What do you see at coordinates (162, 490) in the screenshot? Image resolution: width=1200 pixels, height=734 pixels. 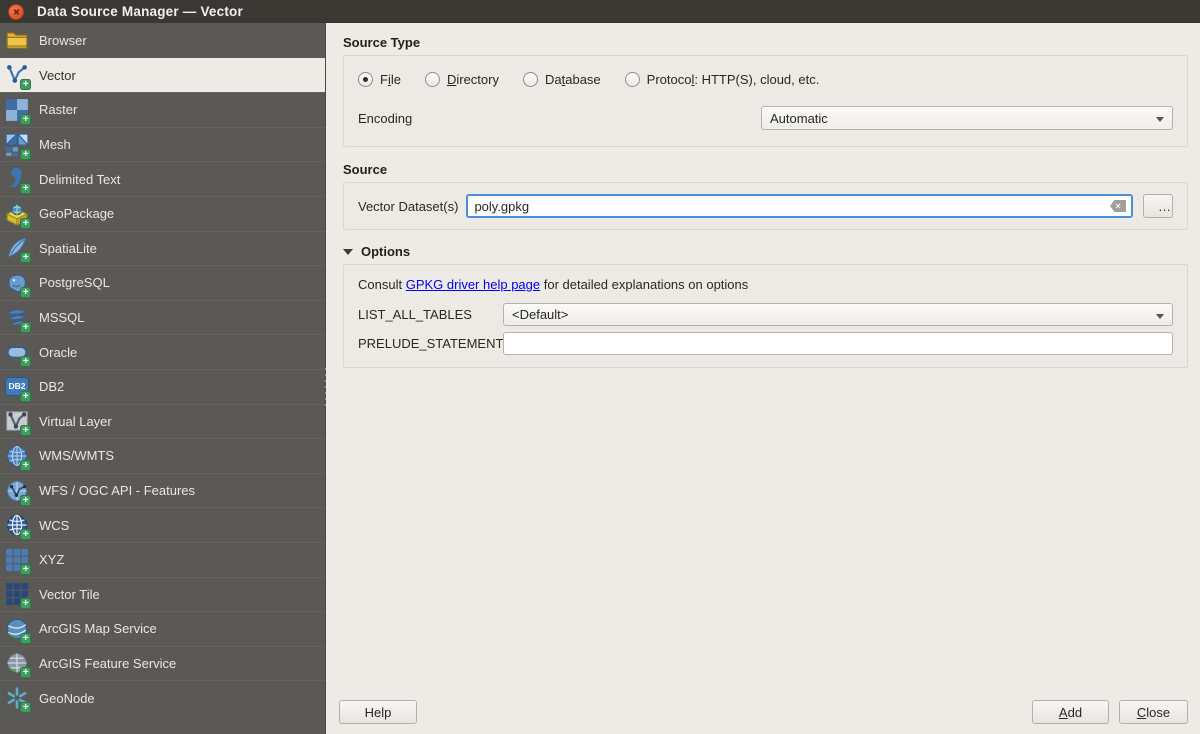 I see `sidebar-item-wfs-ogc-api-features: WFS / OGC API - Features` at bounding box center [162, 490].